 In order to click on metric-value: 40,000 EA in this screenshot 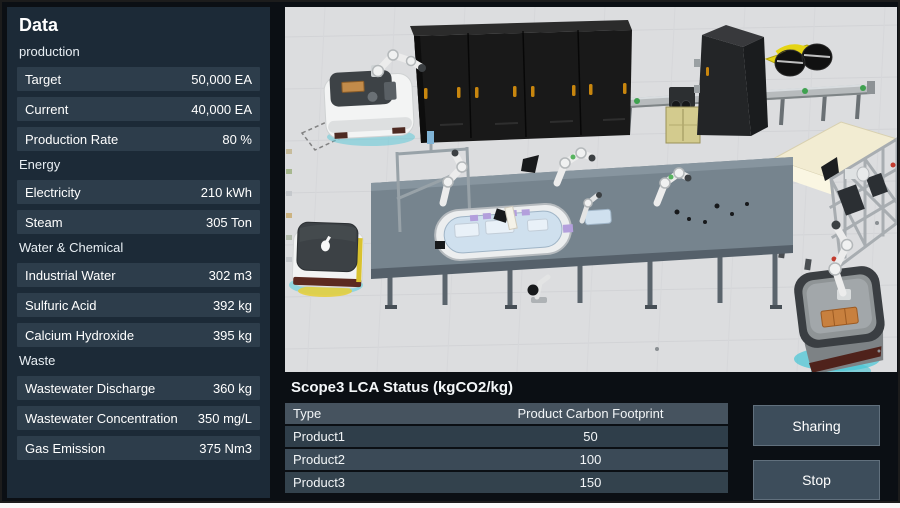, I will do `click(221, 109)`.